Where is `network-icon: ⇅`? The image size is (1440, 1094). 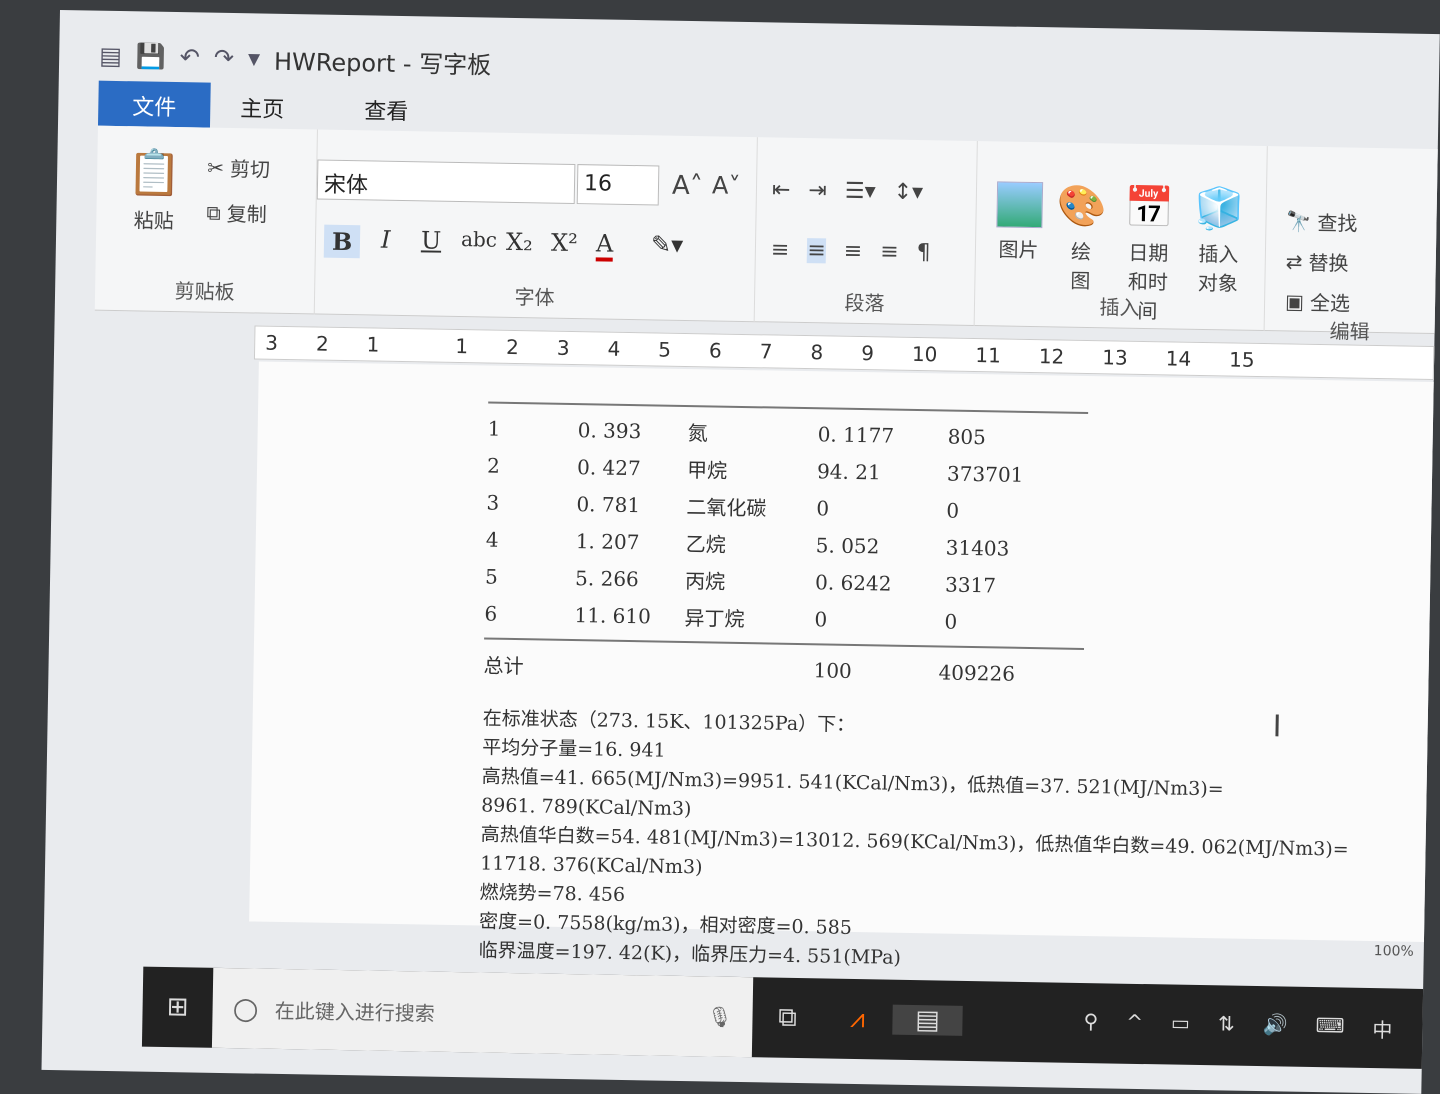 network-icon: ⇅ is located at coordinates (1226, 1025).